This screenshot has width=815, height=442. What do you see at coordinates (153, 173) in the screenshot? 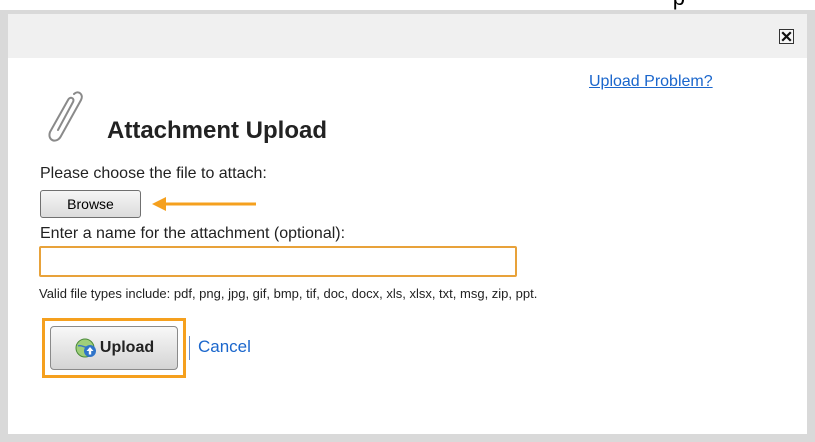
I see `choose-file-label: Please choose the file to attach:` at bounding box center [153, 173].